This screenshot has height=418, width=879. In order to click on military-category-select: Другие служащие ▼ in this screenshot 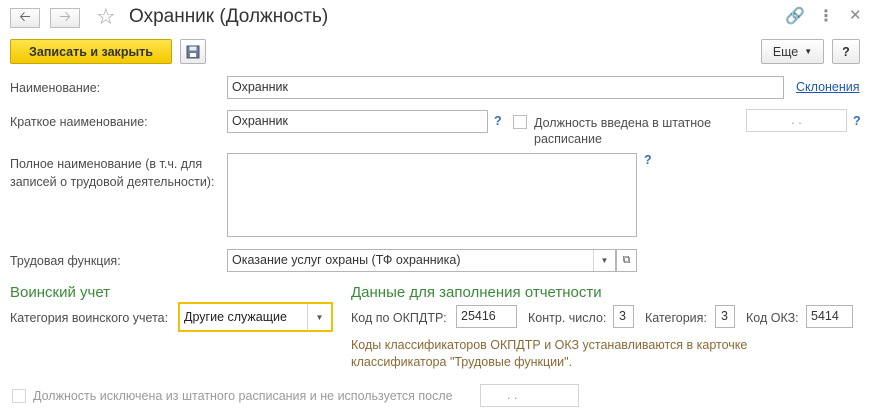, I will do `click(255, 317)`.